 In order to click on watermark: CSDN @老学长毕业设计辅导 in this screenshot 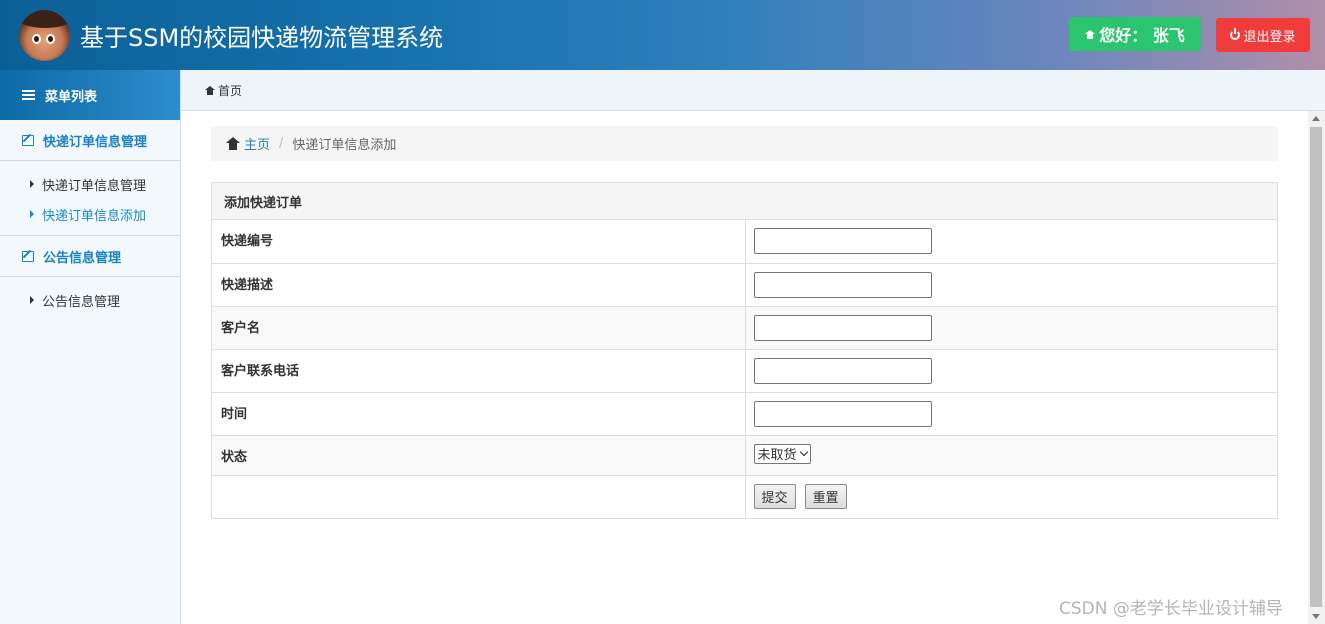, I will do `click(1171, 609)`.